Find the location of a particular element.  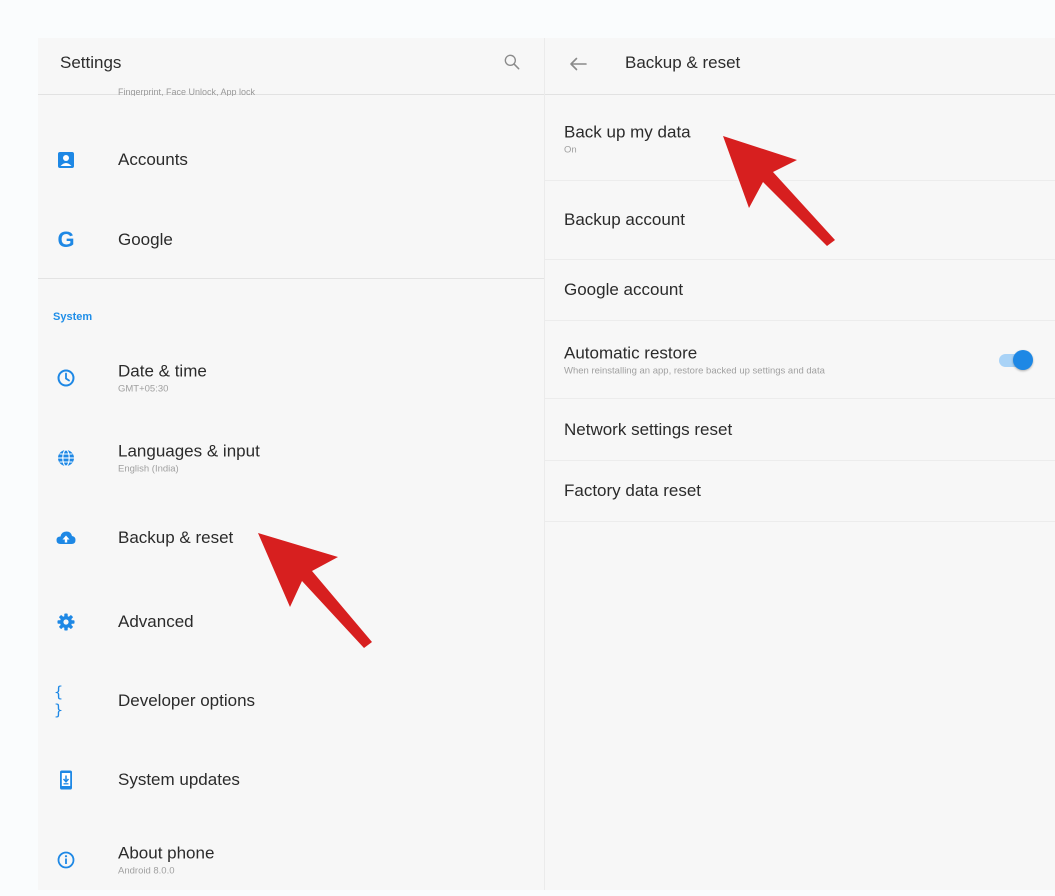

backup-item-back-up-my-data: Back up my data On is located at coordinates (800, 139).